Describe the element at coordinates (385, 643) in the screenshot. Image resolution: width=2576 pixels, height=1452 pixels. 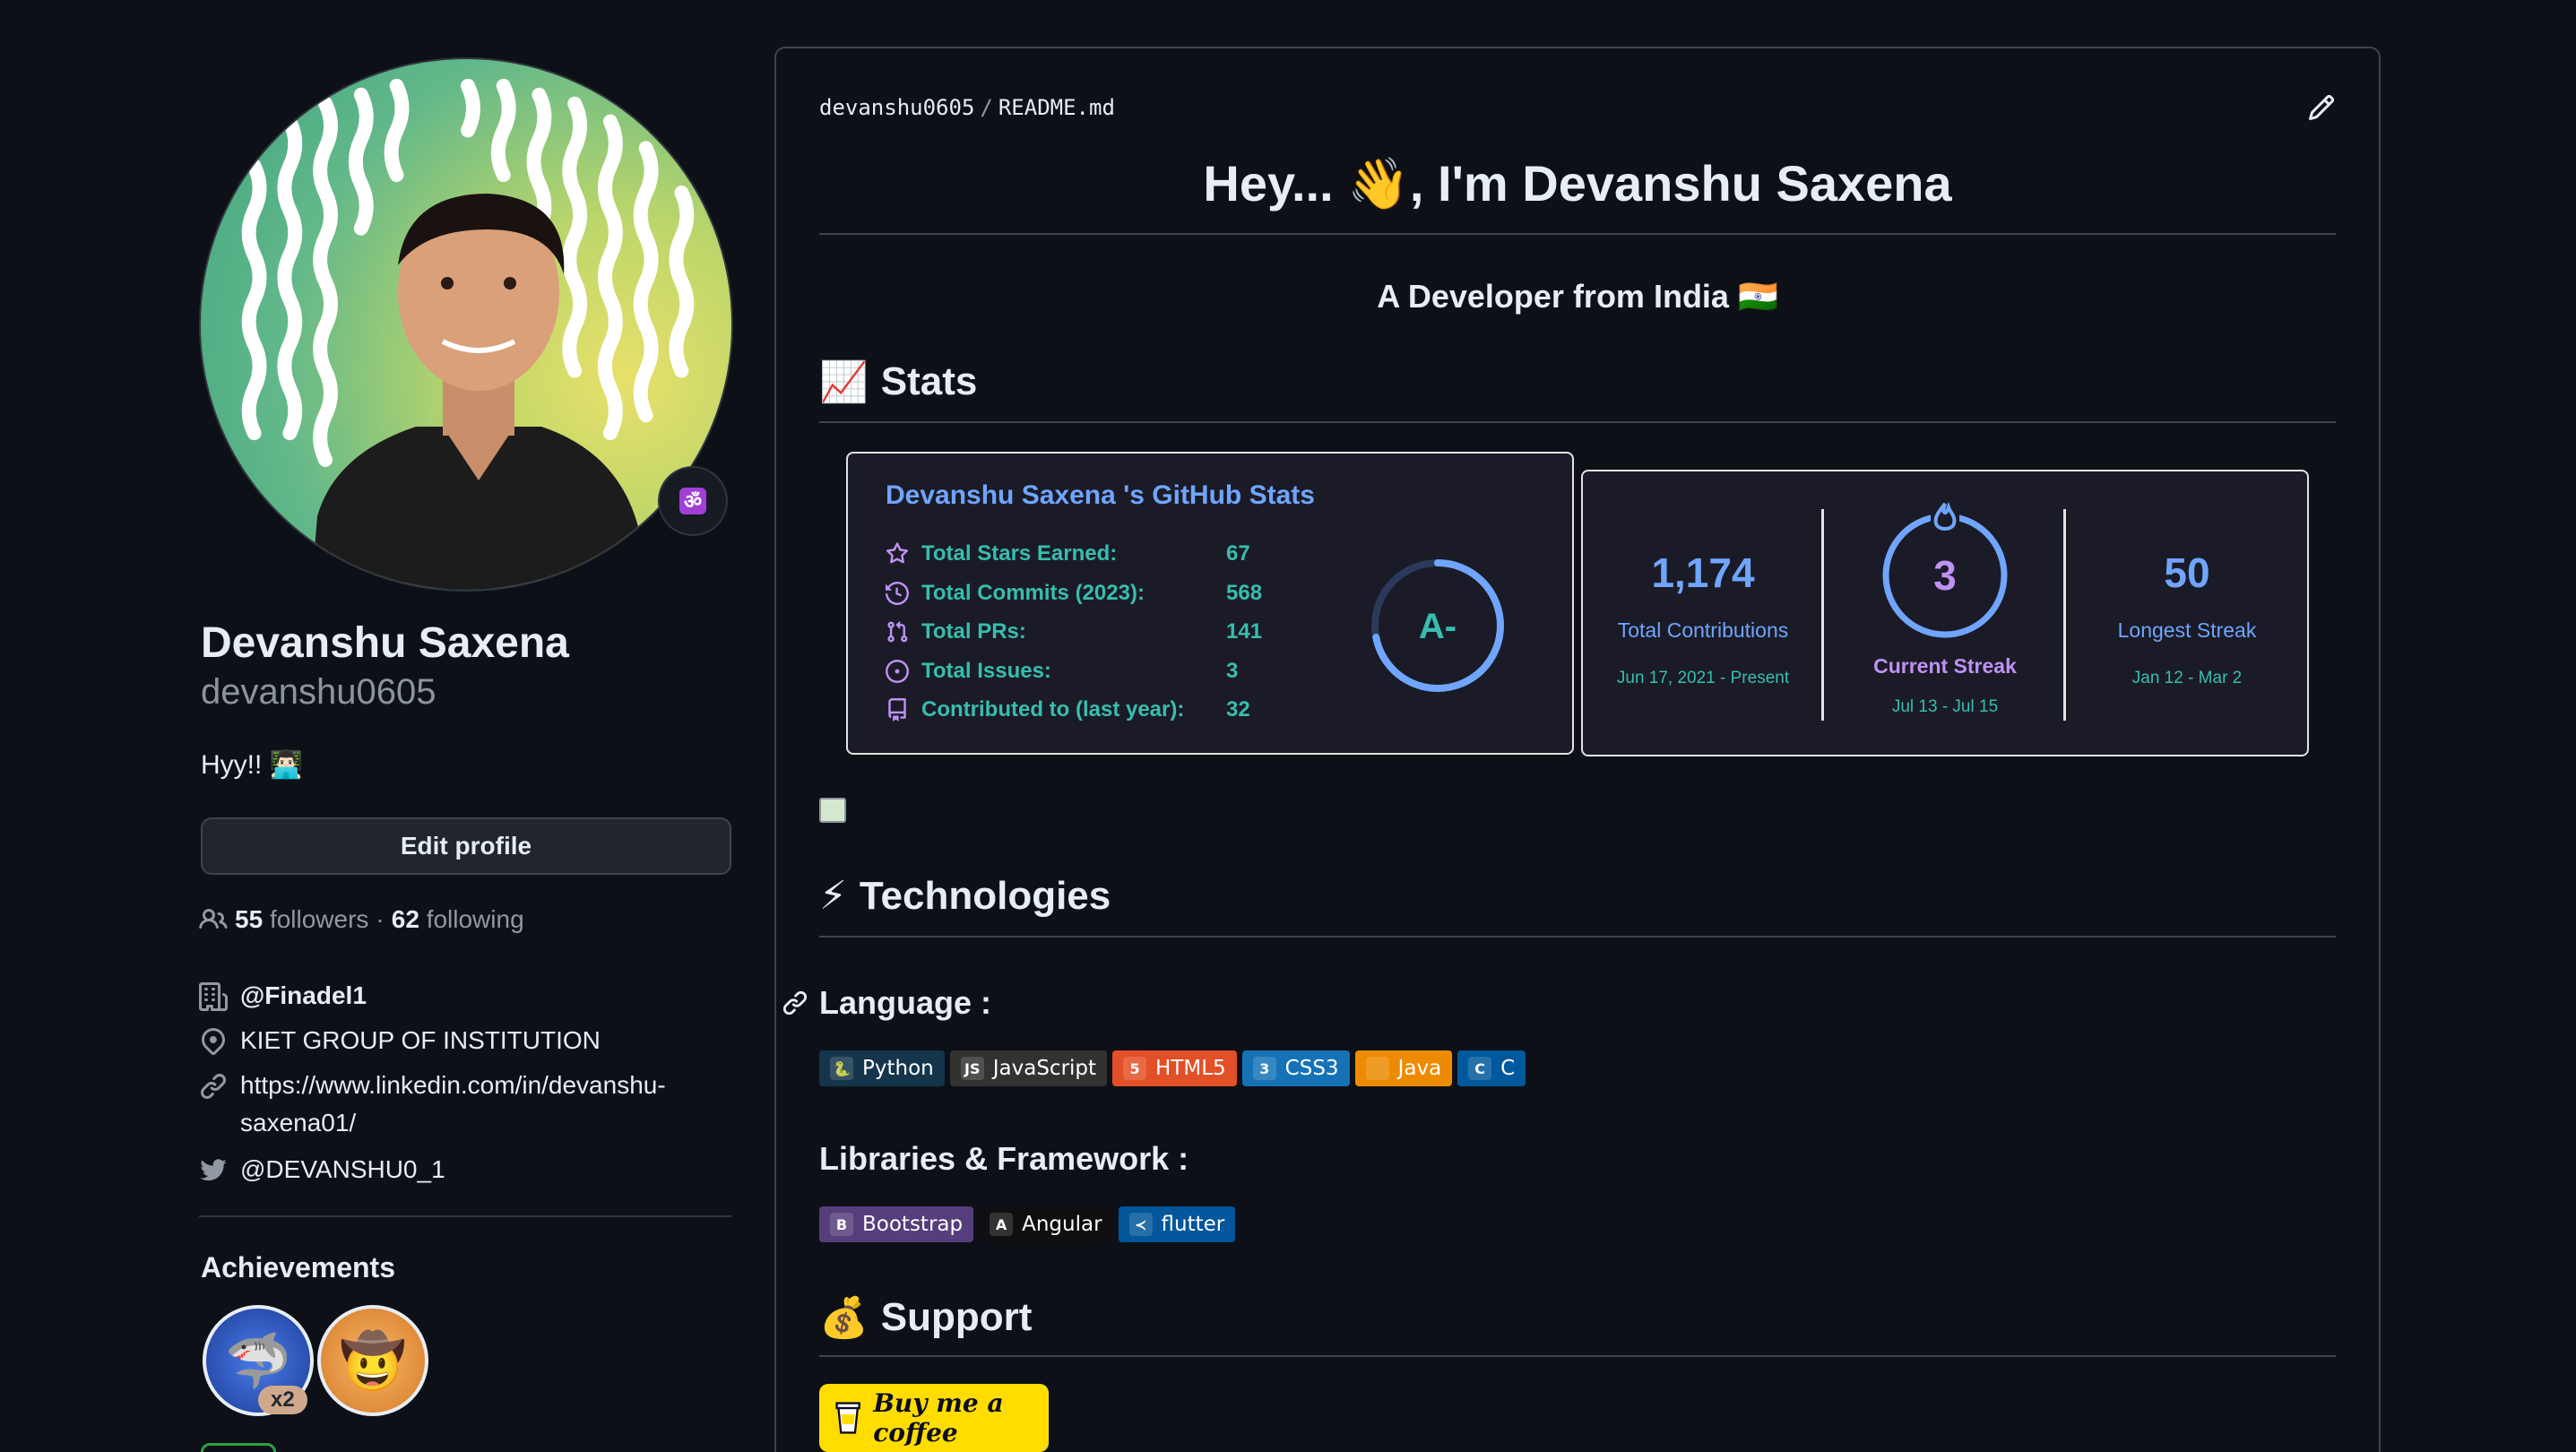
I see `profile-full-name: Devanshu Saxena` at that location.